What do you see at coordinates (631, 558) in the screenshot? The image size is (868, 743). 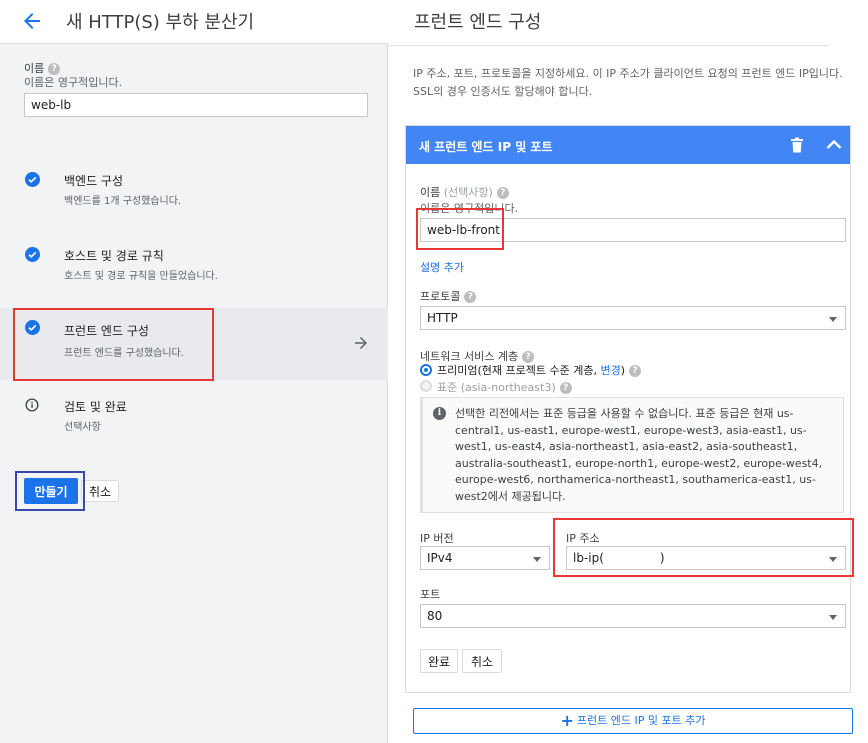 I see `masked-ip` at bounding box center [631, 558].